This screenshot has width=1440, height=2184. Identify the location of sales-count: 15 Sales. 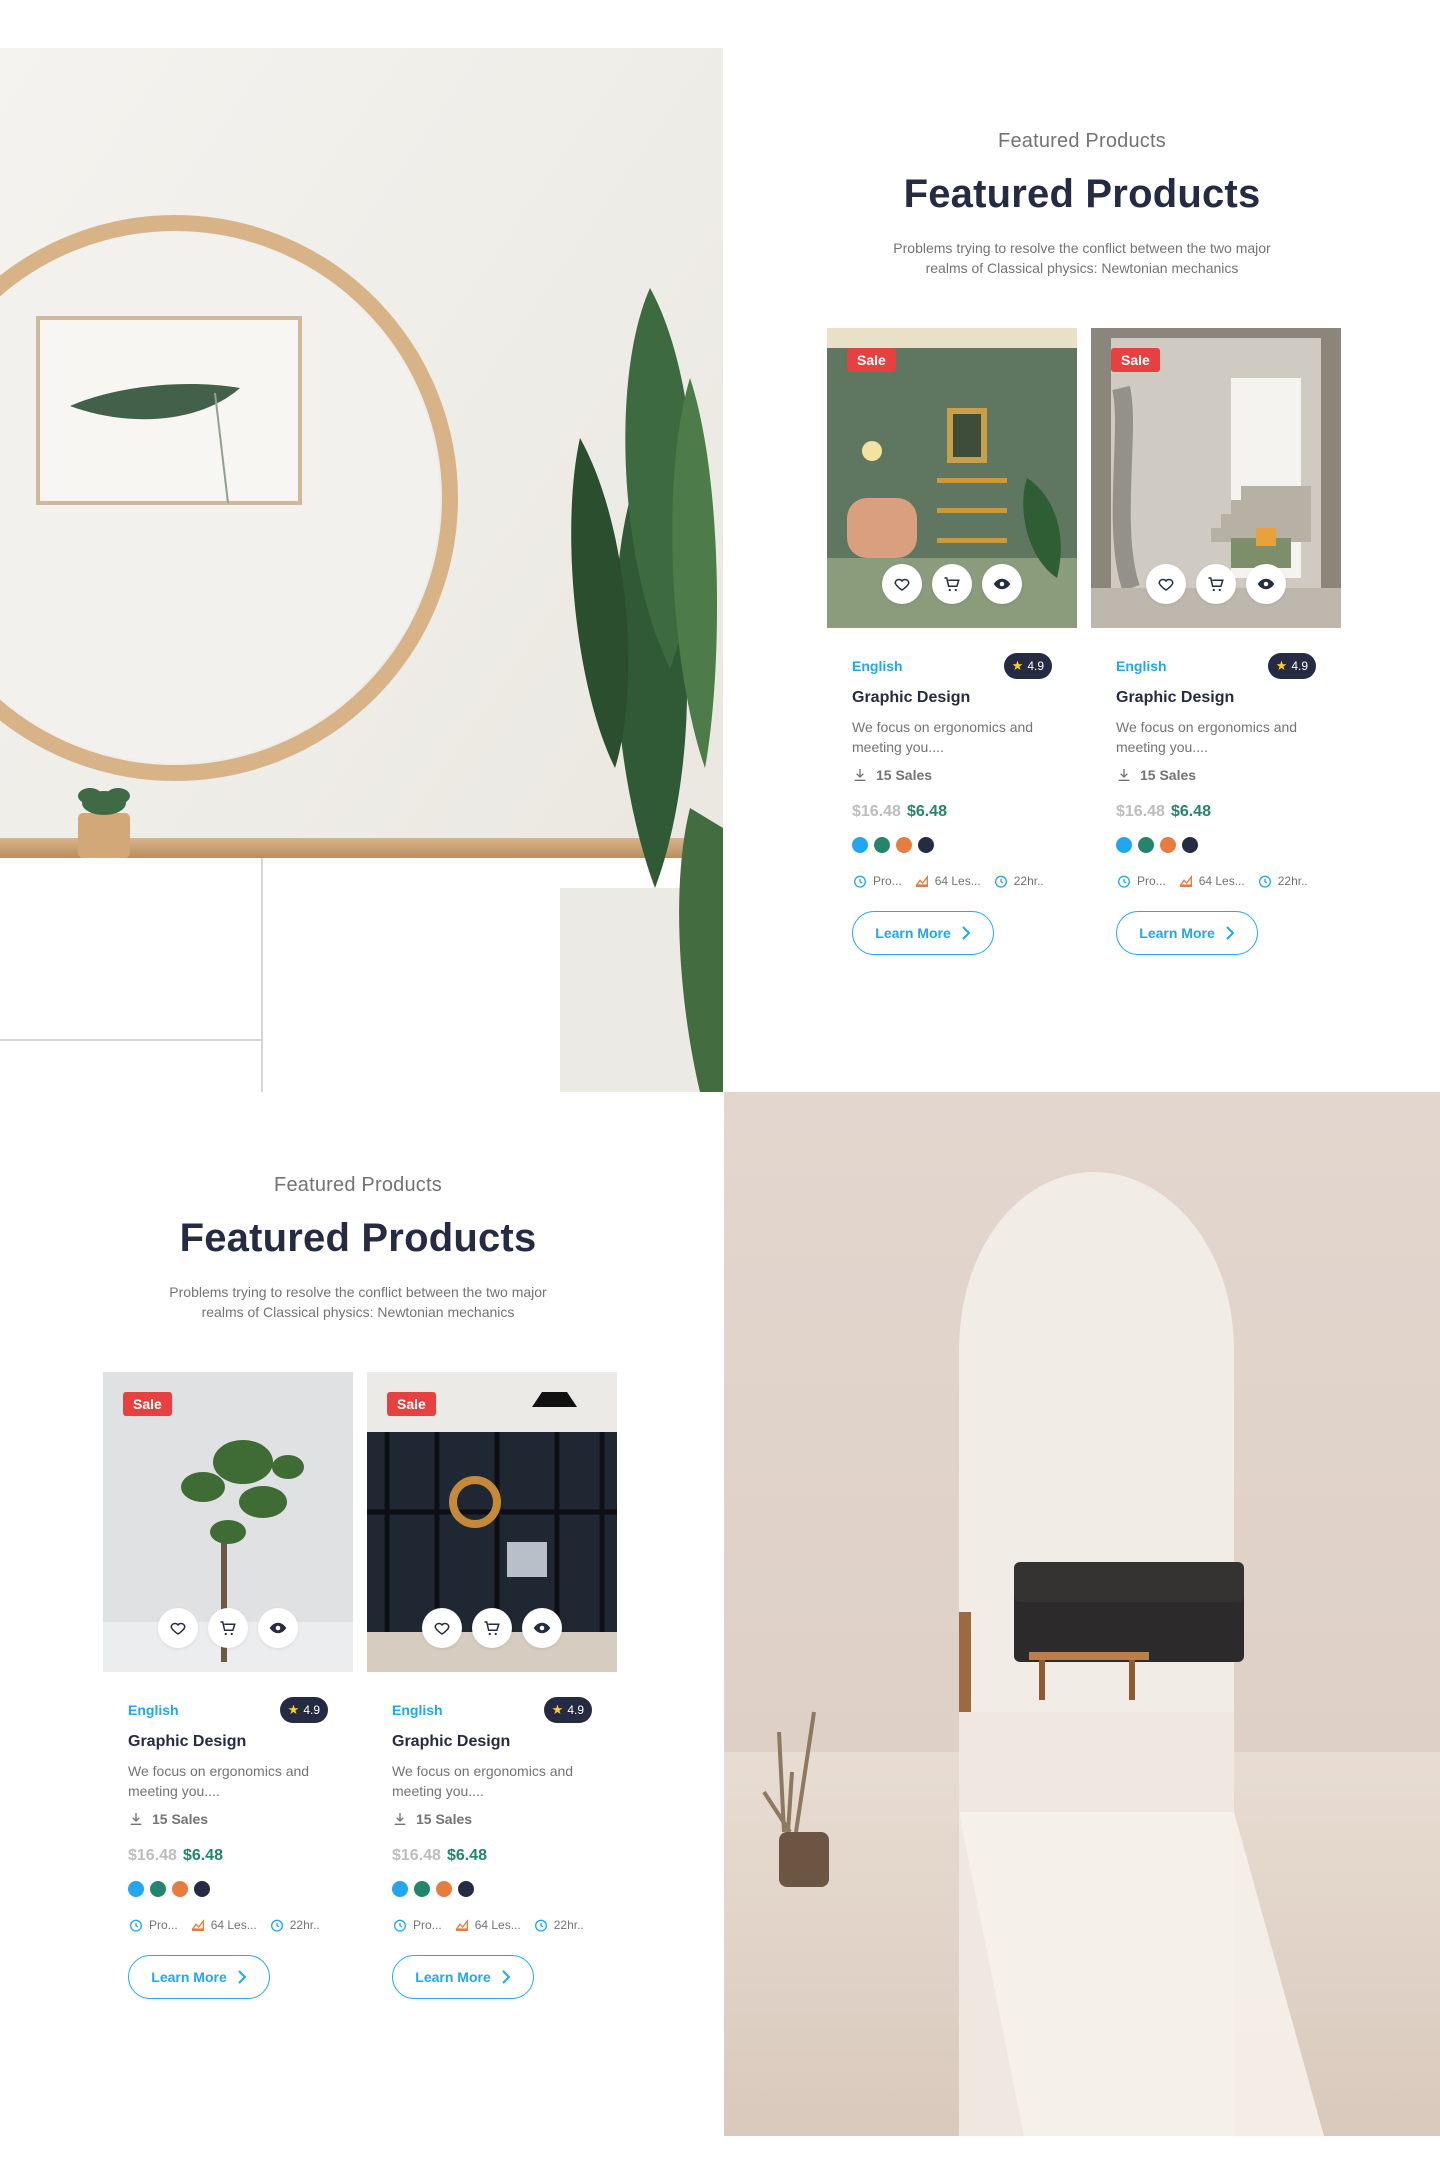
(492, 1819).